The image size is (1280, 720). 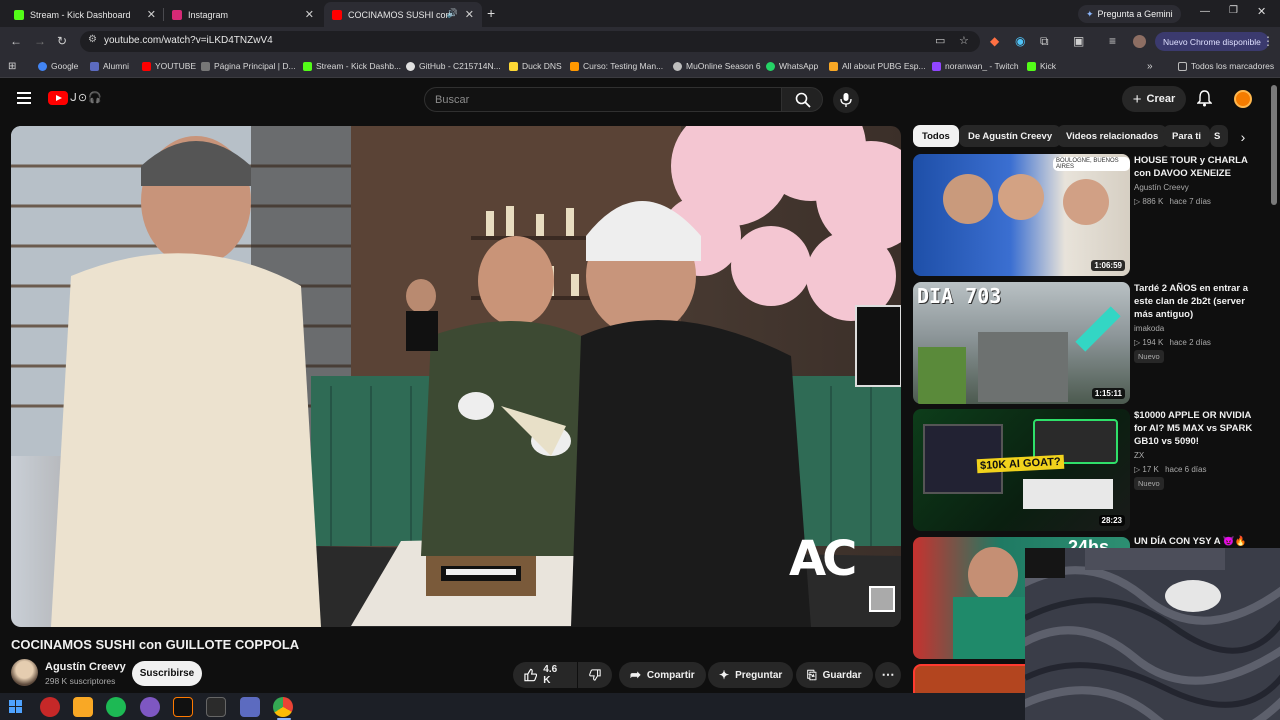 What do you see at coordinates (58, 66) in the screenshot?
I see `bookmark-google: Google` at bounding box center [58, 66].